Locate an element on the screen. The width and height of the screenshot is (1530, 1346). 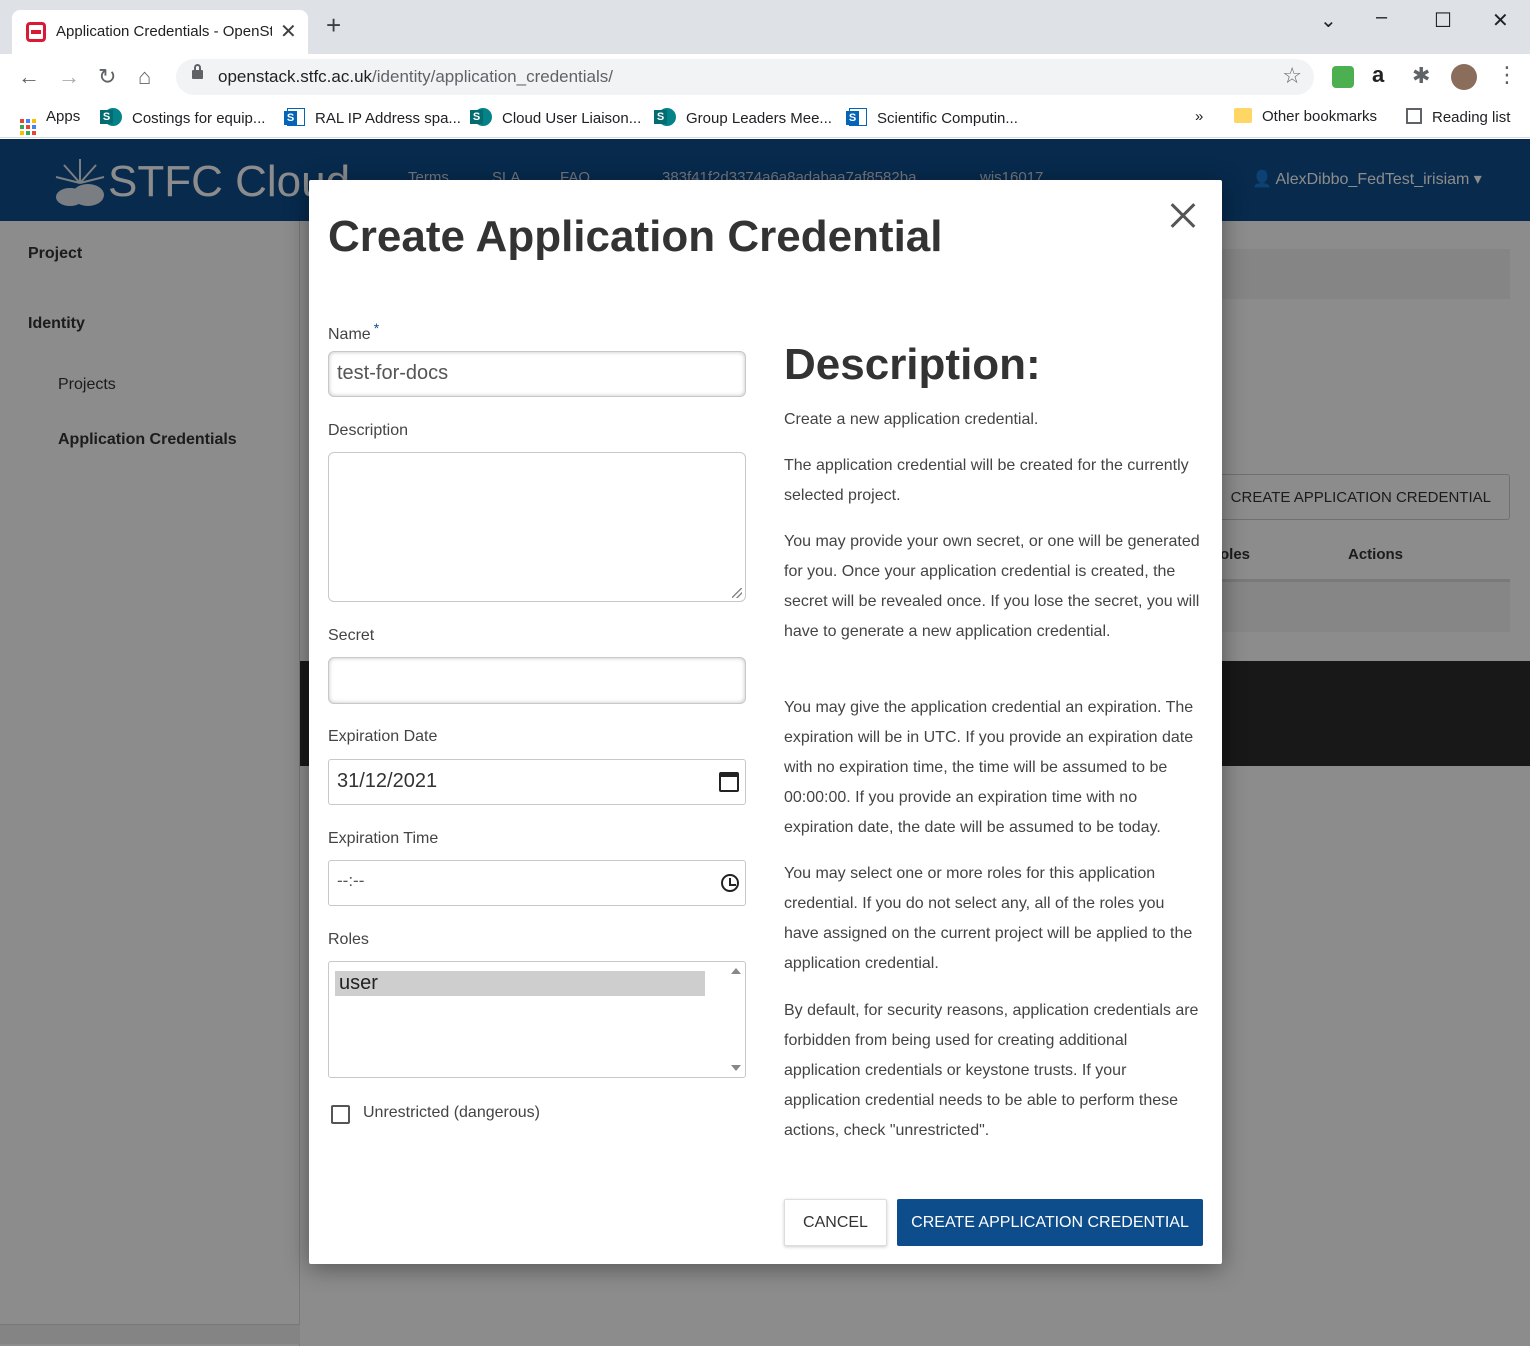
description-textarea is located at coordinates (537, 527).